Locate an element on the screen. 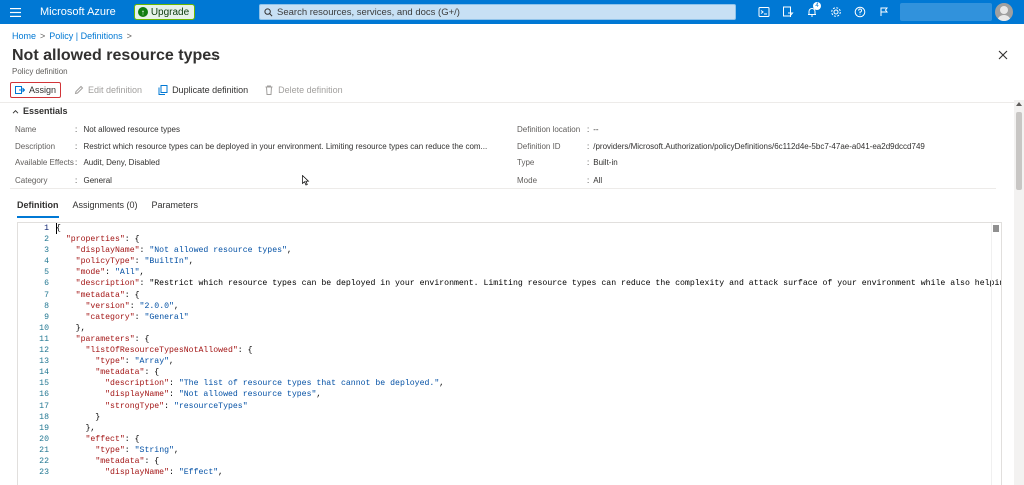 Image resolution: width=1024 pixels, height=485 pixels. property-category: Category : General is located at coordinates (63, 180).